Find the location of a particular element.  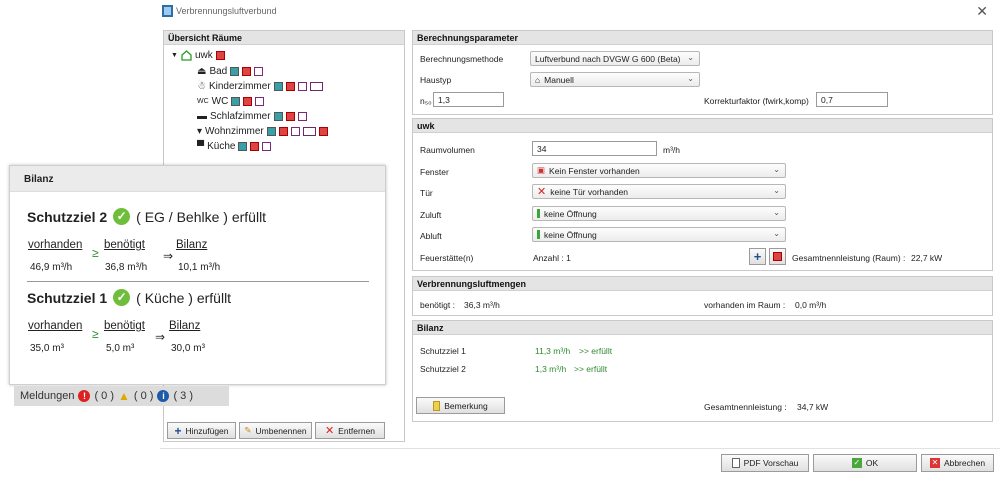

remove-icon: ✕ is located at coordinates (329, 431).